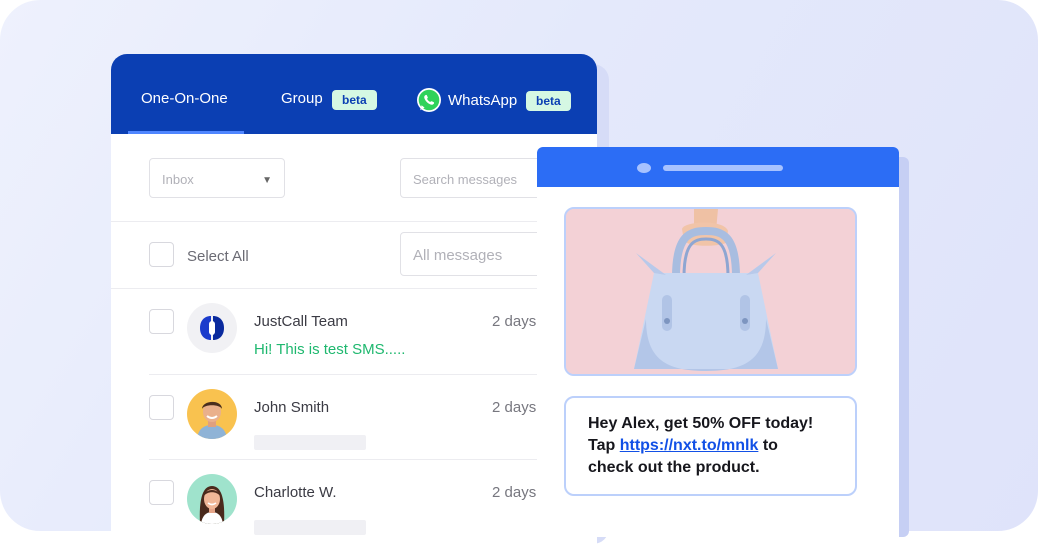  Describe the element at coordinates (212, 328) in the screenshot. I see `justcall-logo-icon` at that location.